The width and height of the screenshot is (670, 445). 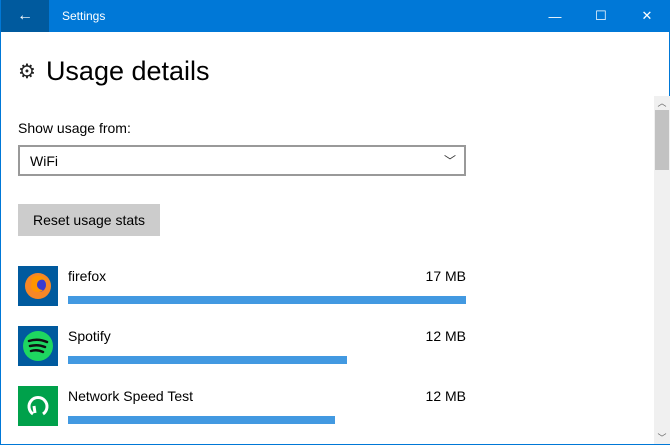 I want to click on back-button: ←, so click(x=25, y=16).